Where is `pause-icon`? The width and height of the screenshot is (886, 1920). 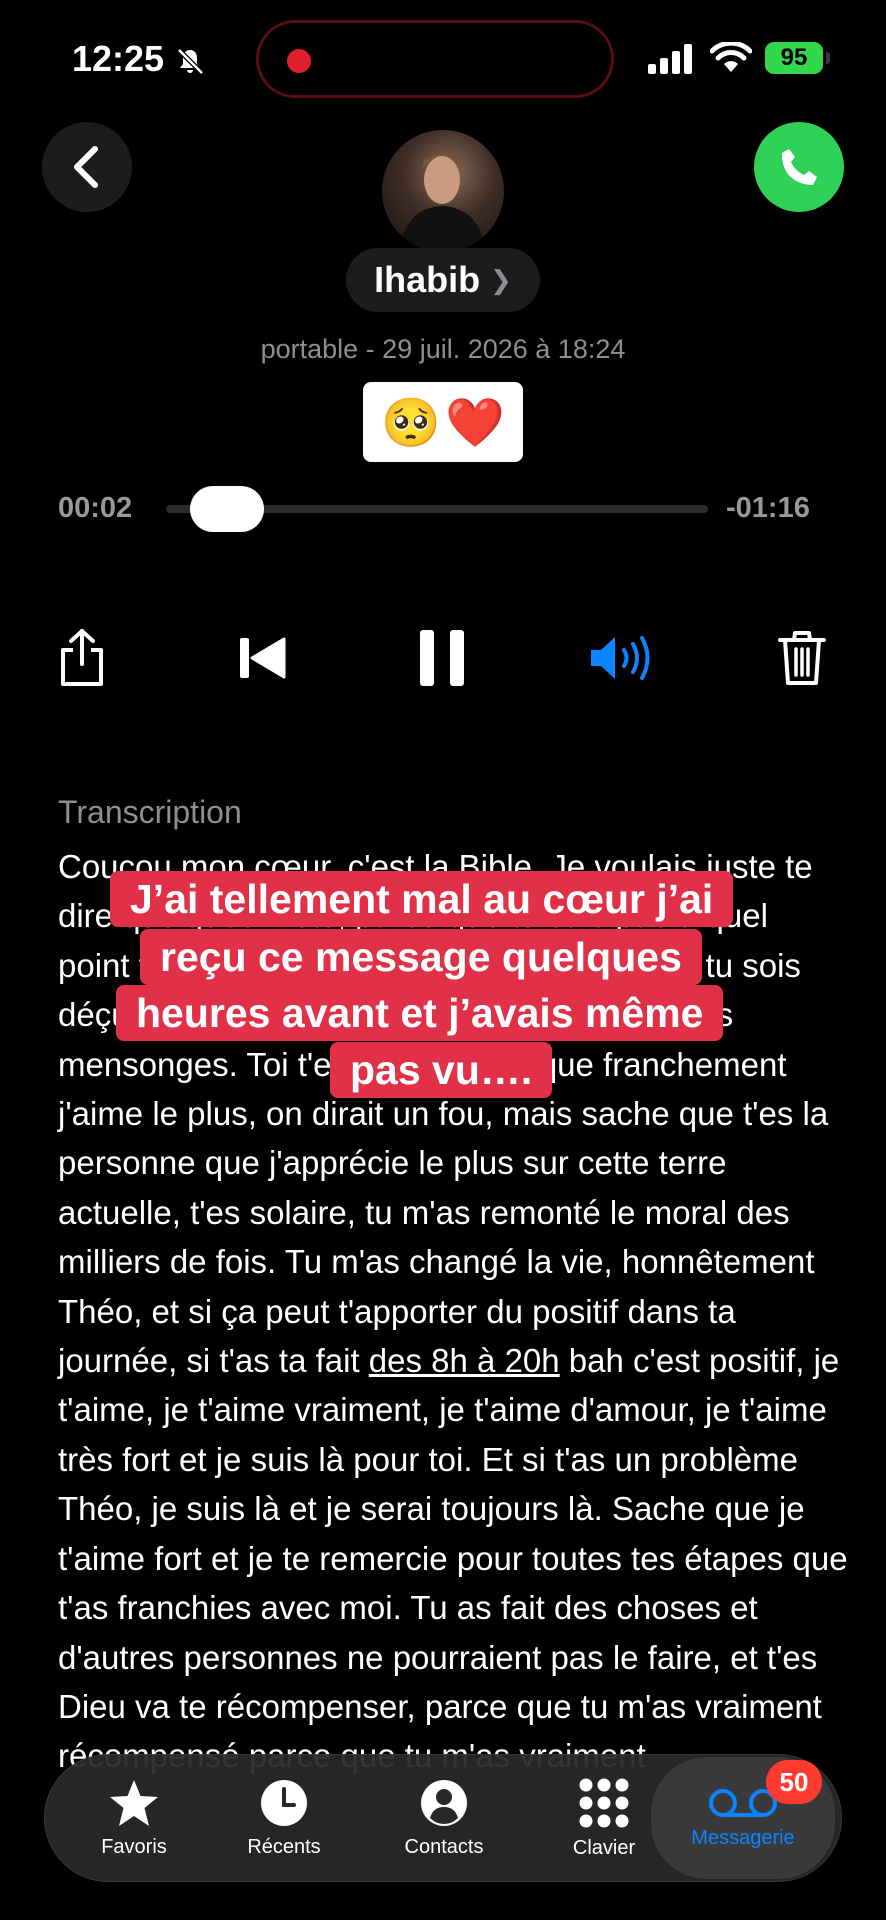 pause-icon is located at coordinates (442, 658).